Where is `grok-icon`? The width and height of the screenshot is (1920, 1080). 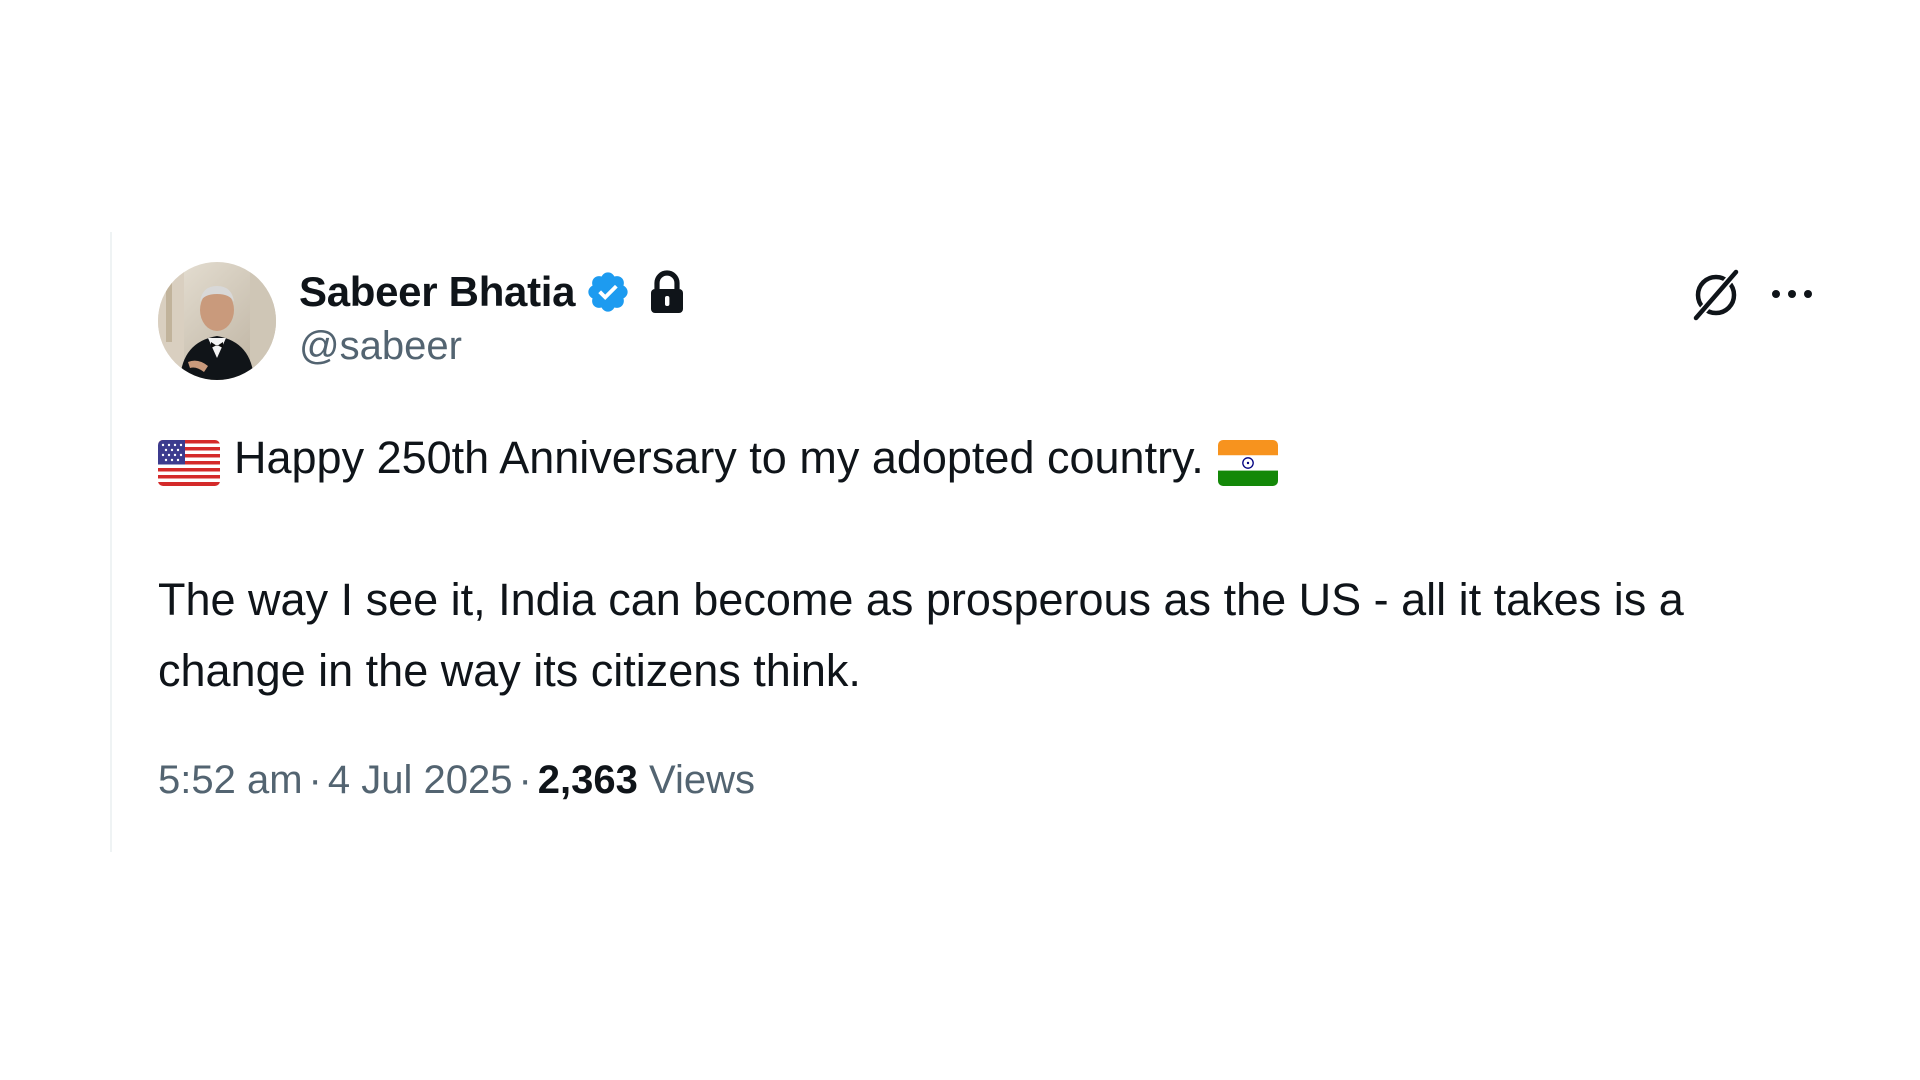 grok-icon is located at coordinates (1716, 294).